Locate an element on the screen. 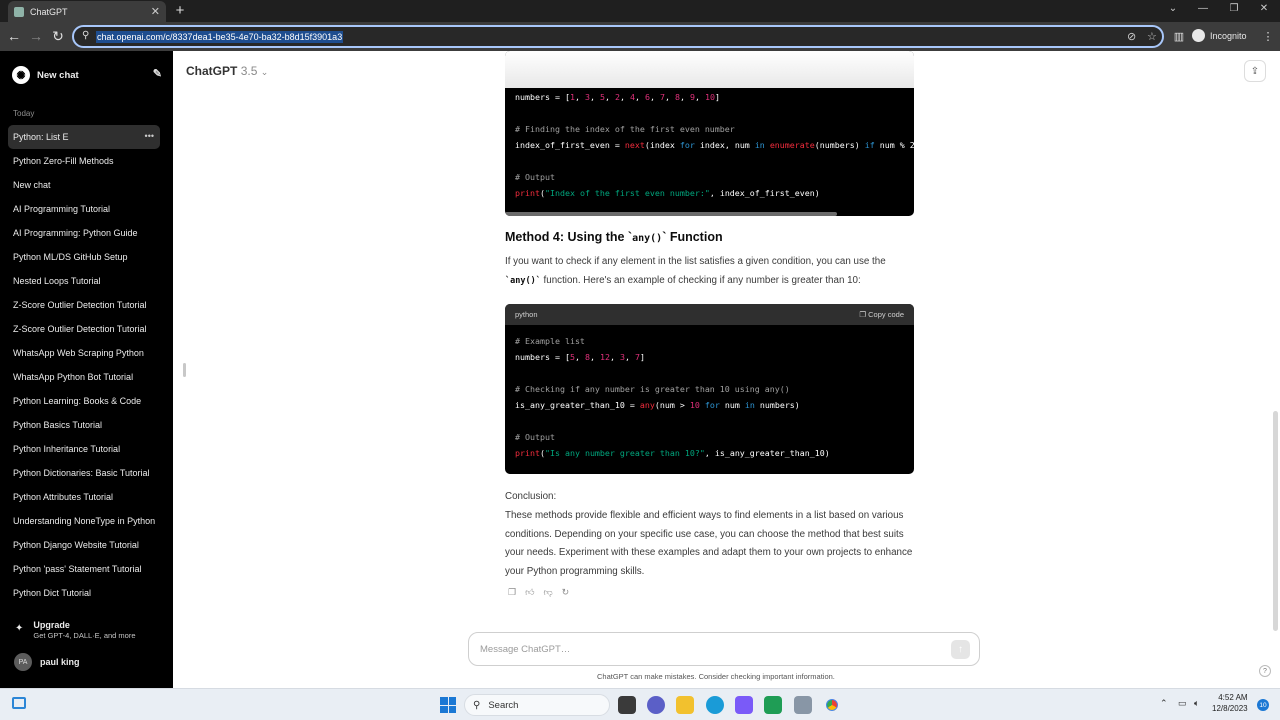 This screenshot has width=1280, height=720. start-button is located at coordinates (448, 705).